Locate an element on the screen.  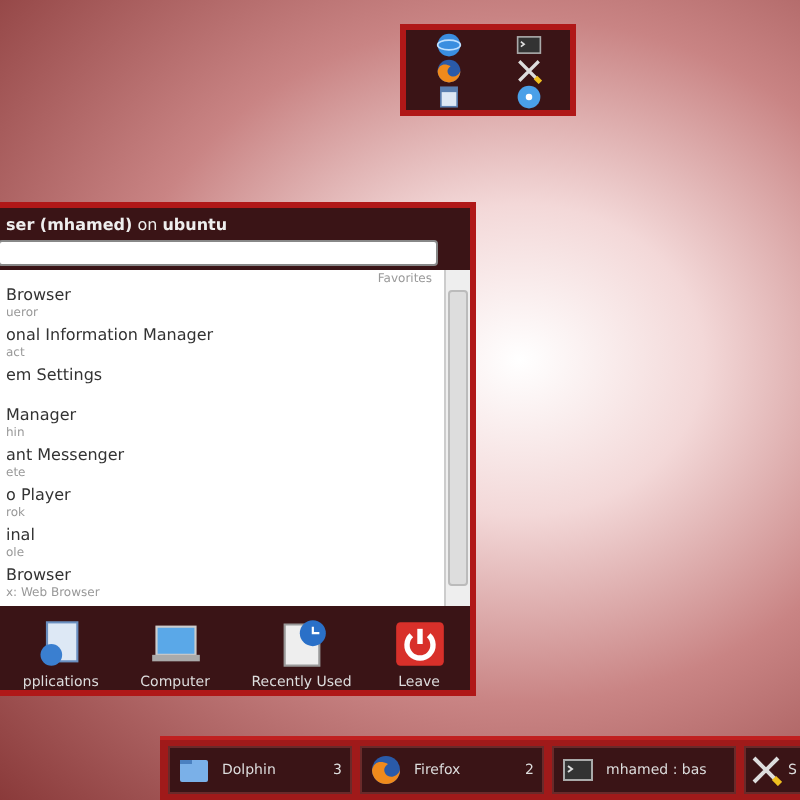
favorite-item: em Settings is located at coordinates (222, 386).